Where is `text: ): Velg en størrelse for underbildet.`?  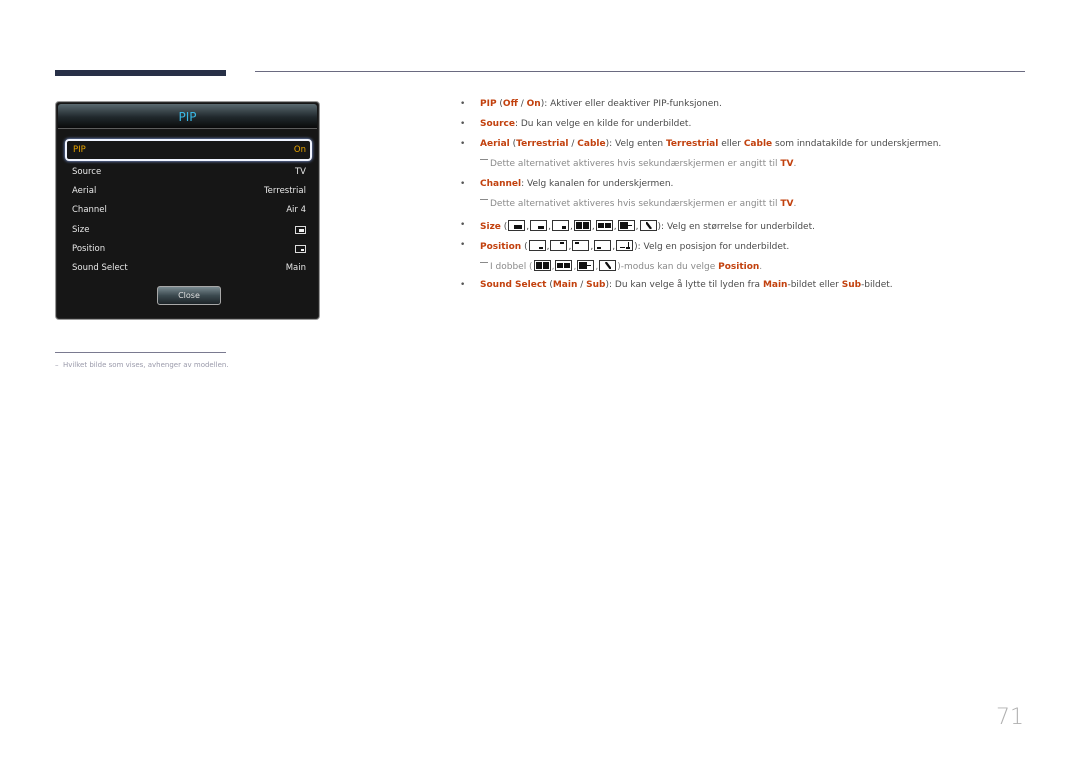 text: ): Velg en størrelse for underbildet. is located at coordinates (736, 227).